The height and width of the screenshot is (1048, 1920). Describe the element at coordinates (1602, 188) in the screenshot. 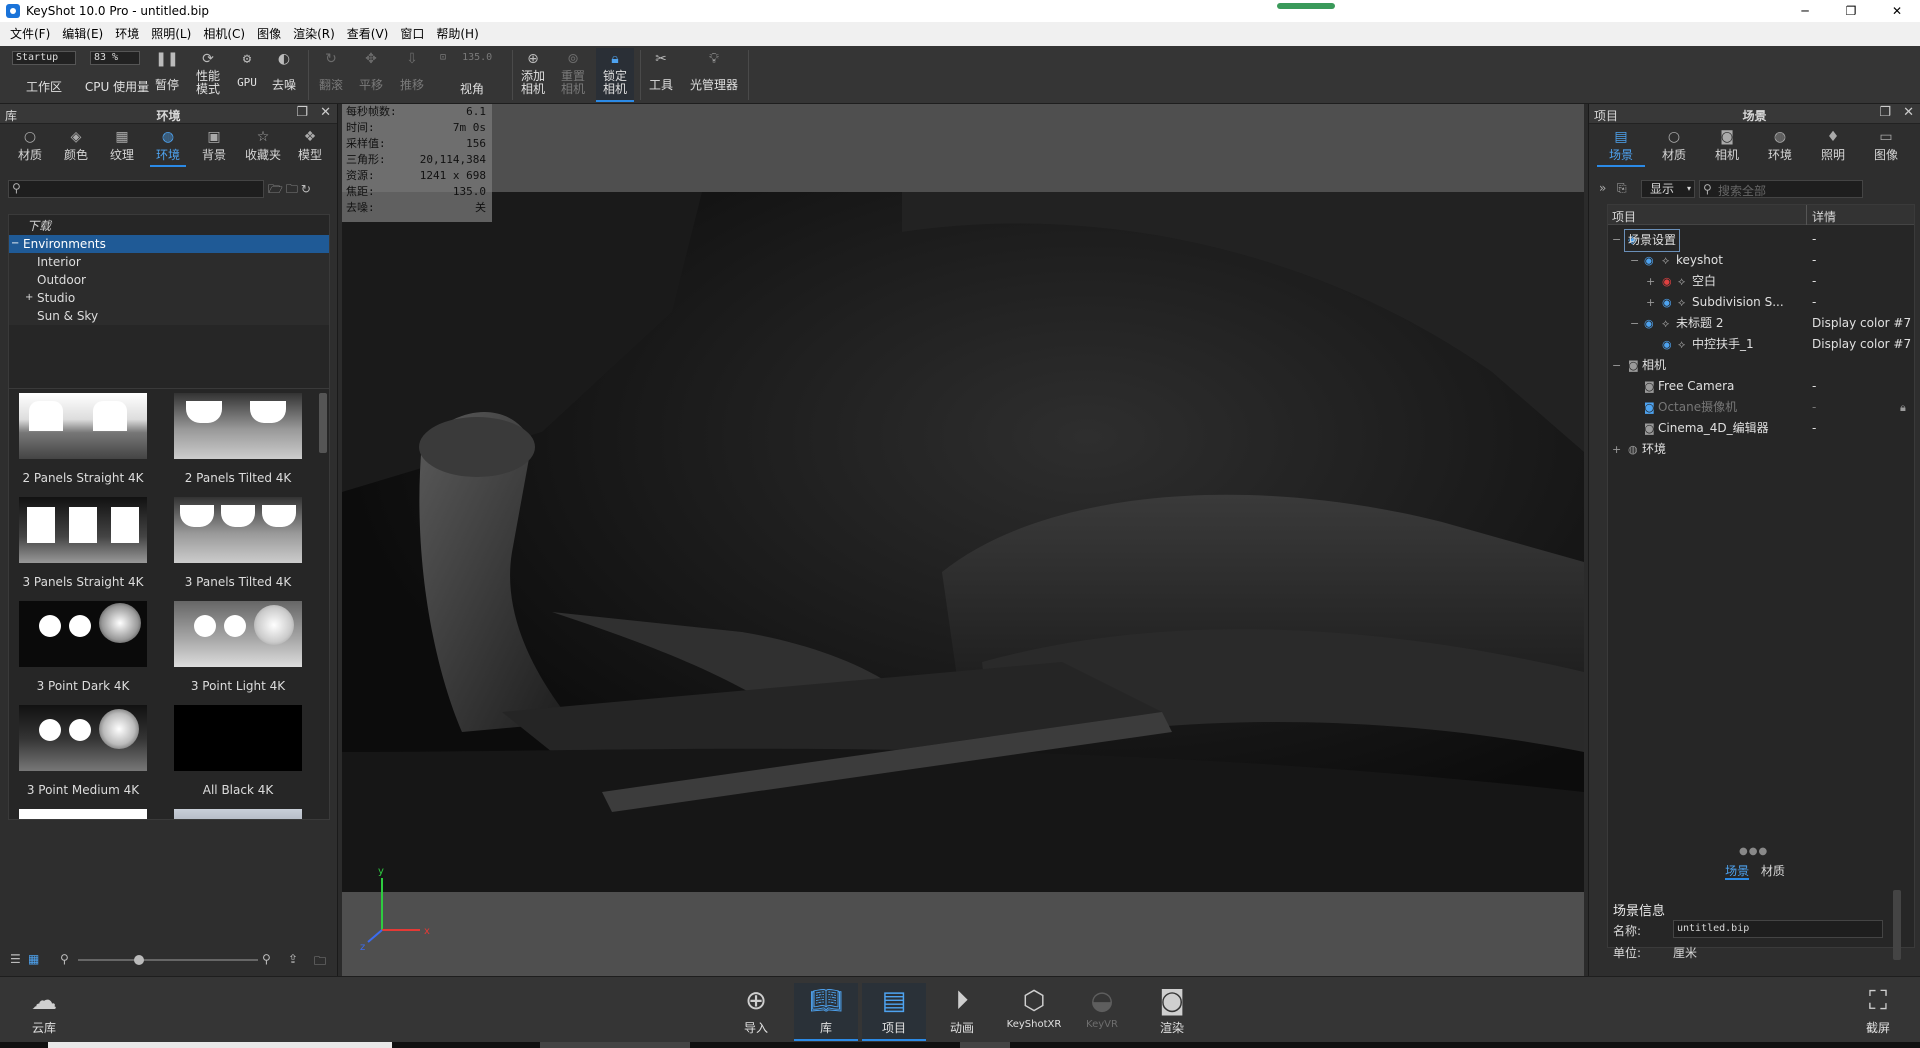

I see `expand-all-icon: »` at that location.